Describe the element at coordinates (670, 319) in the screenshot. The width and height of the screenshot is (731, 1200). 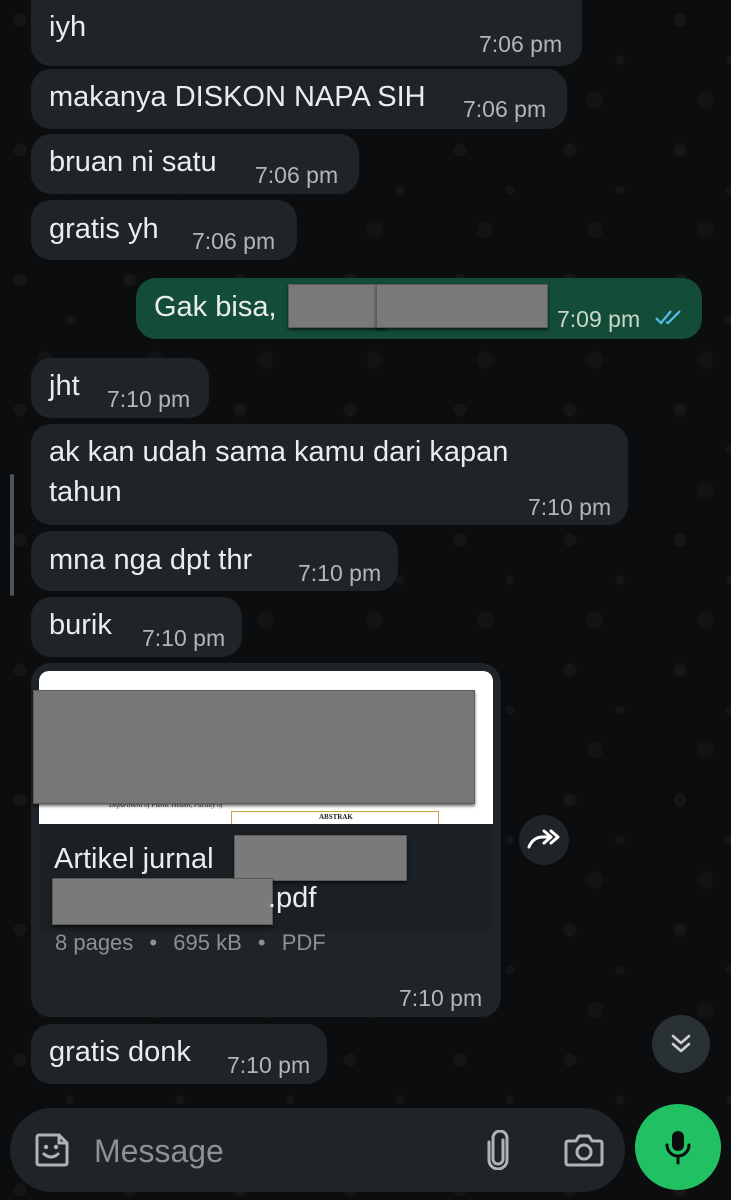
I see `double-check-icon` at that location.